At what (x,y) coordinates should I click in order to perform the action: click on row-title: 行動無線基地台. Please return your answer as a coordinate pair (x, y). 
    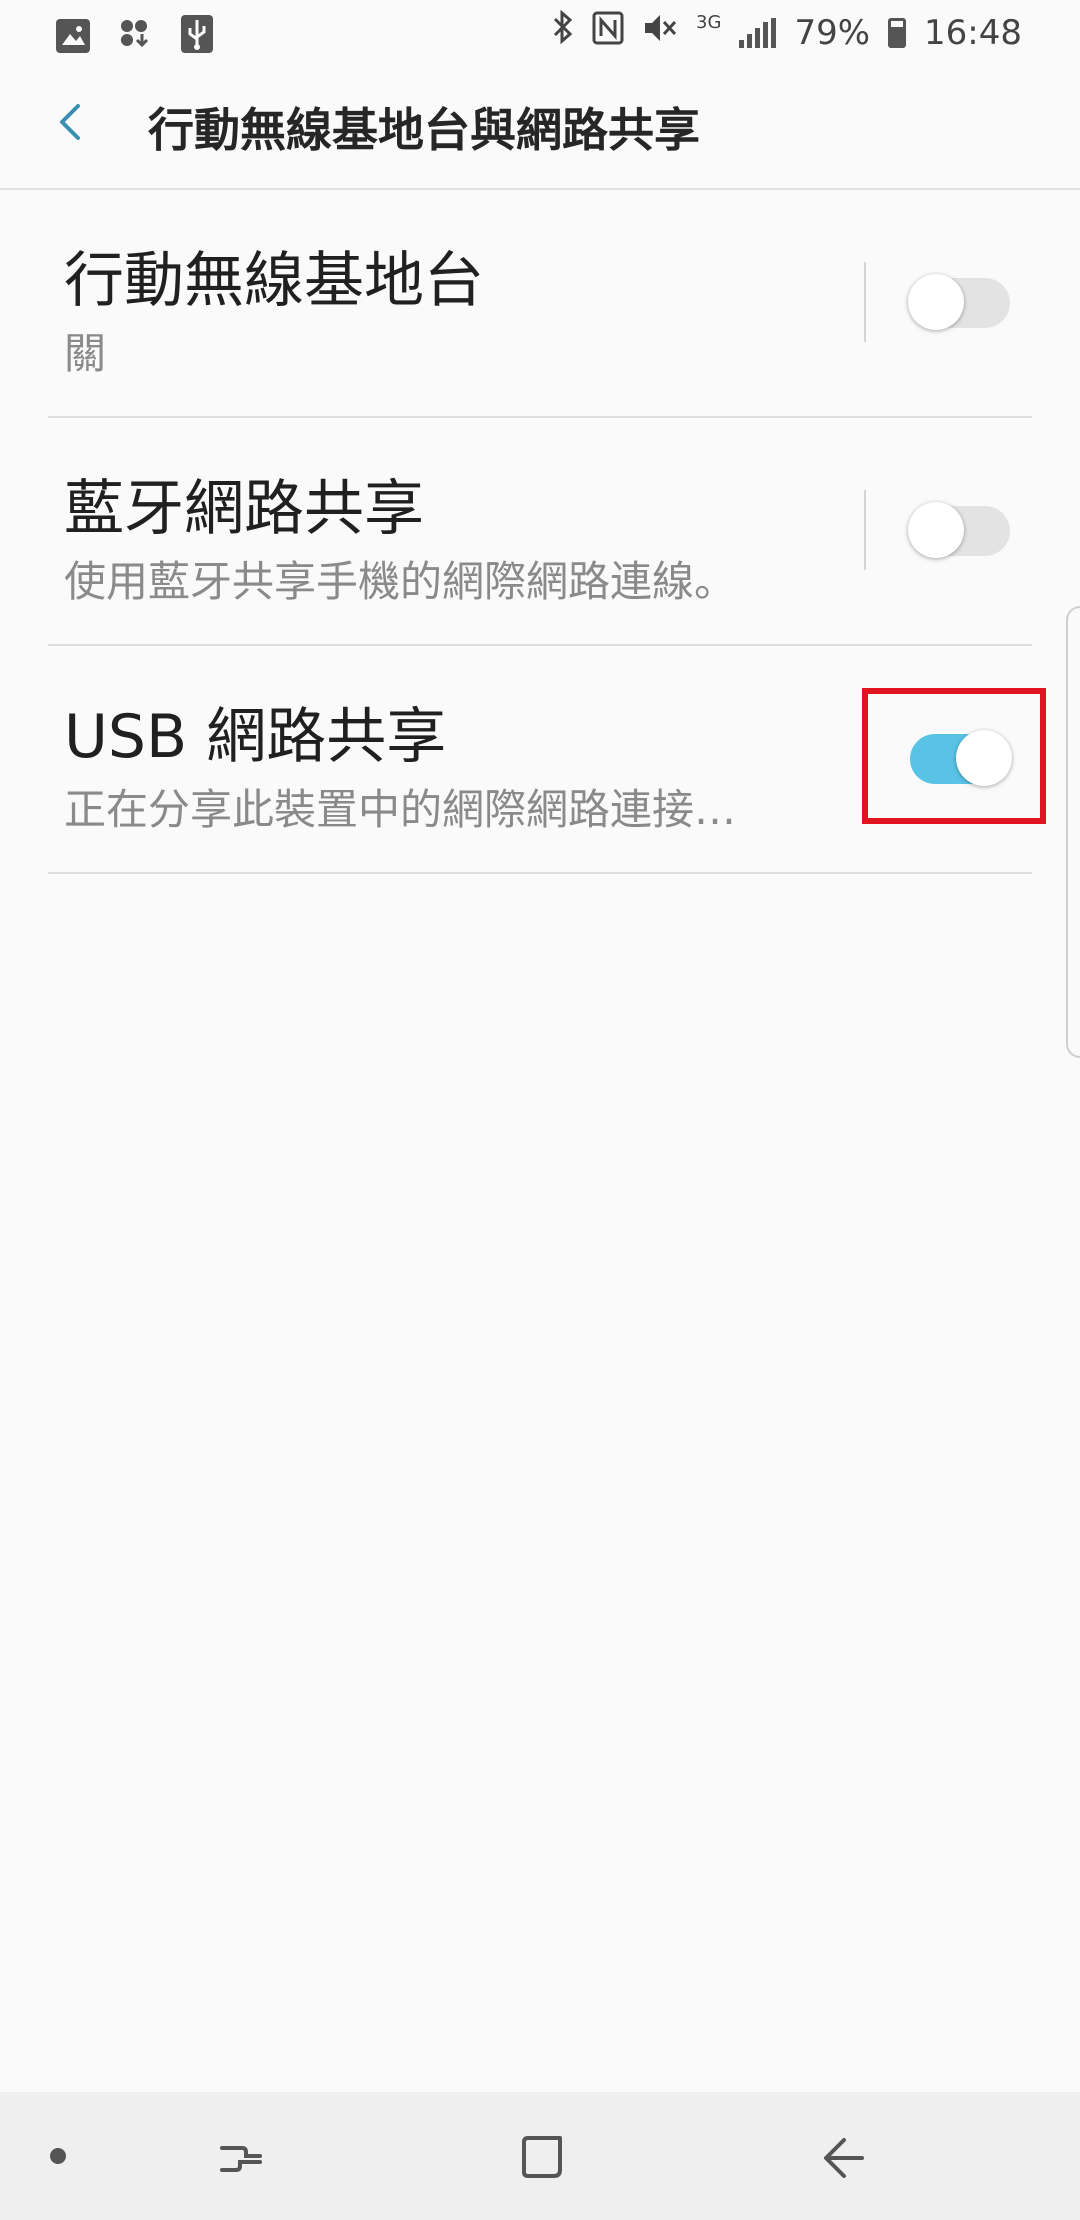
    Looking at the image, I should click on (274, 281).